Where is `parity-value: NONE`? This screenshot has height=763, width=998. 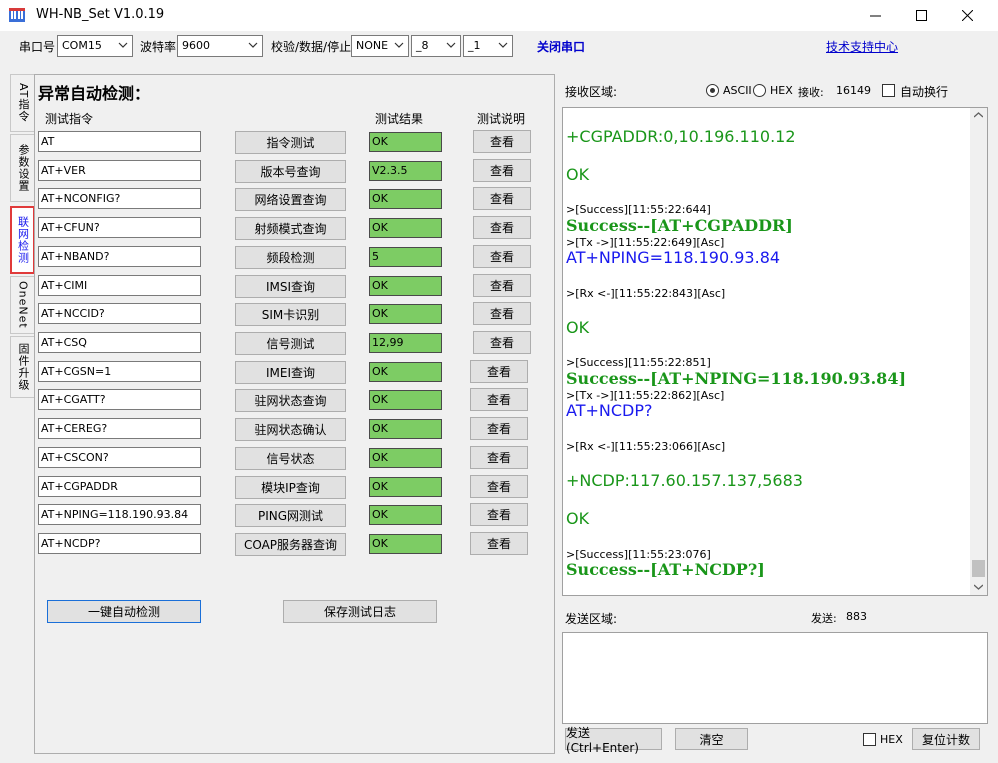
parity-value: NONE is located at coordinates (372, 45).